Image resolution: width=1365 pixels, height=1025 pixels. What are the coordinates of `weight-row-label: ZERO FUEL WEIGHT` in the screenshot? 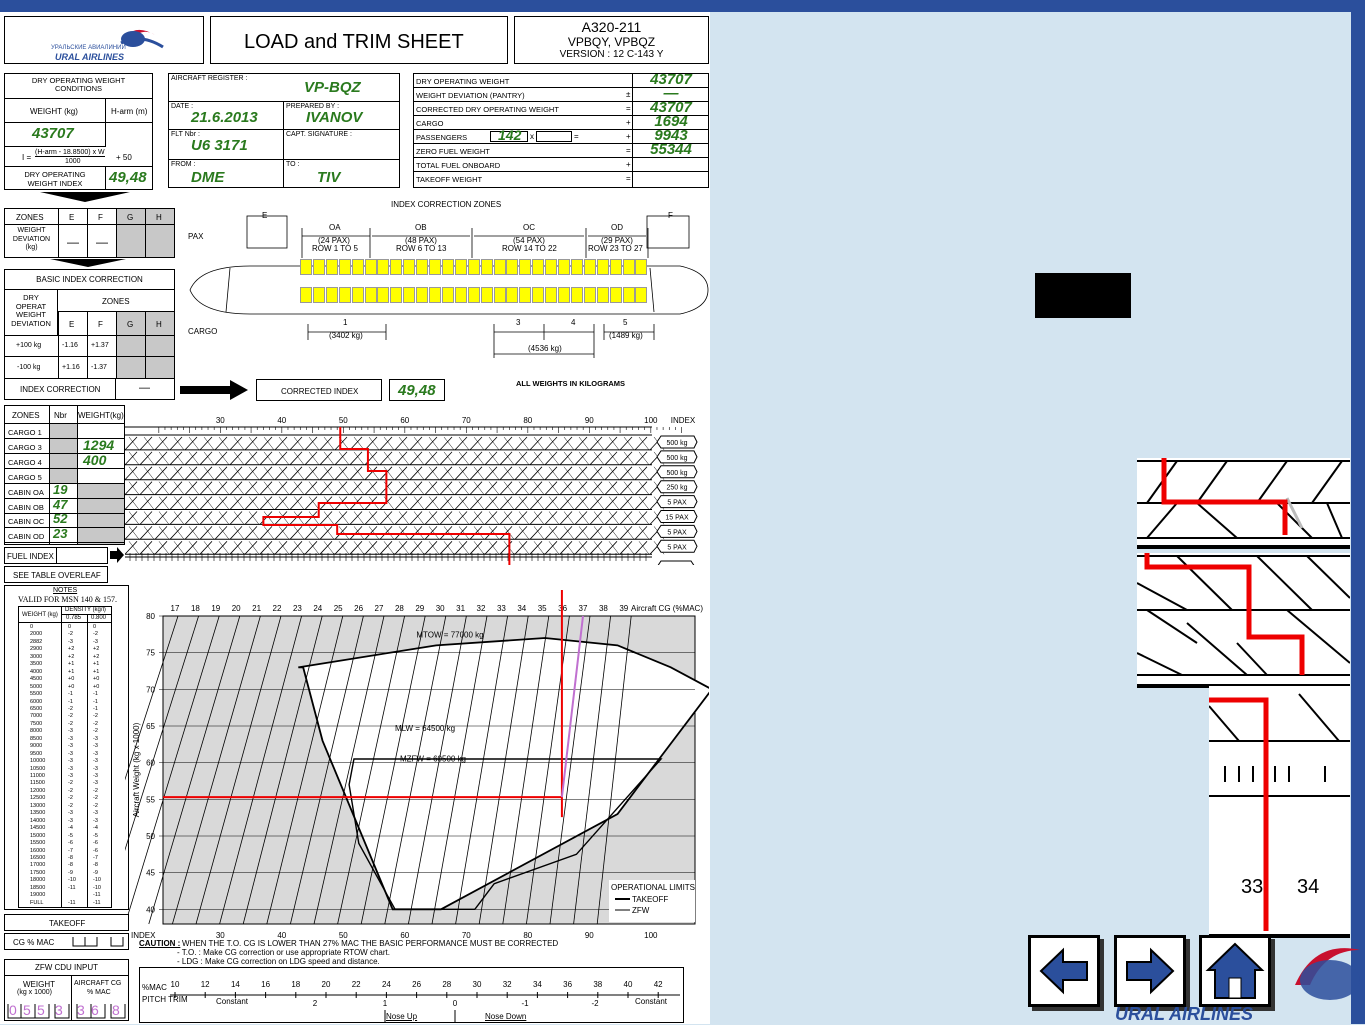 It's located at (453, 151).